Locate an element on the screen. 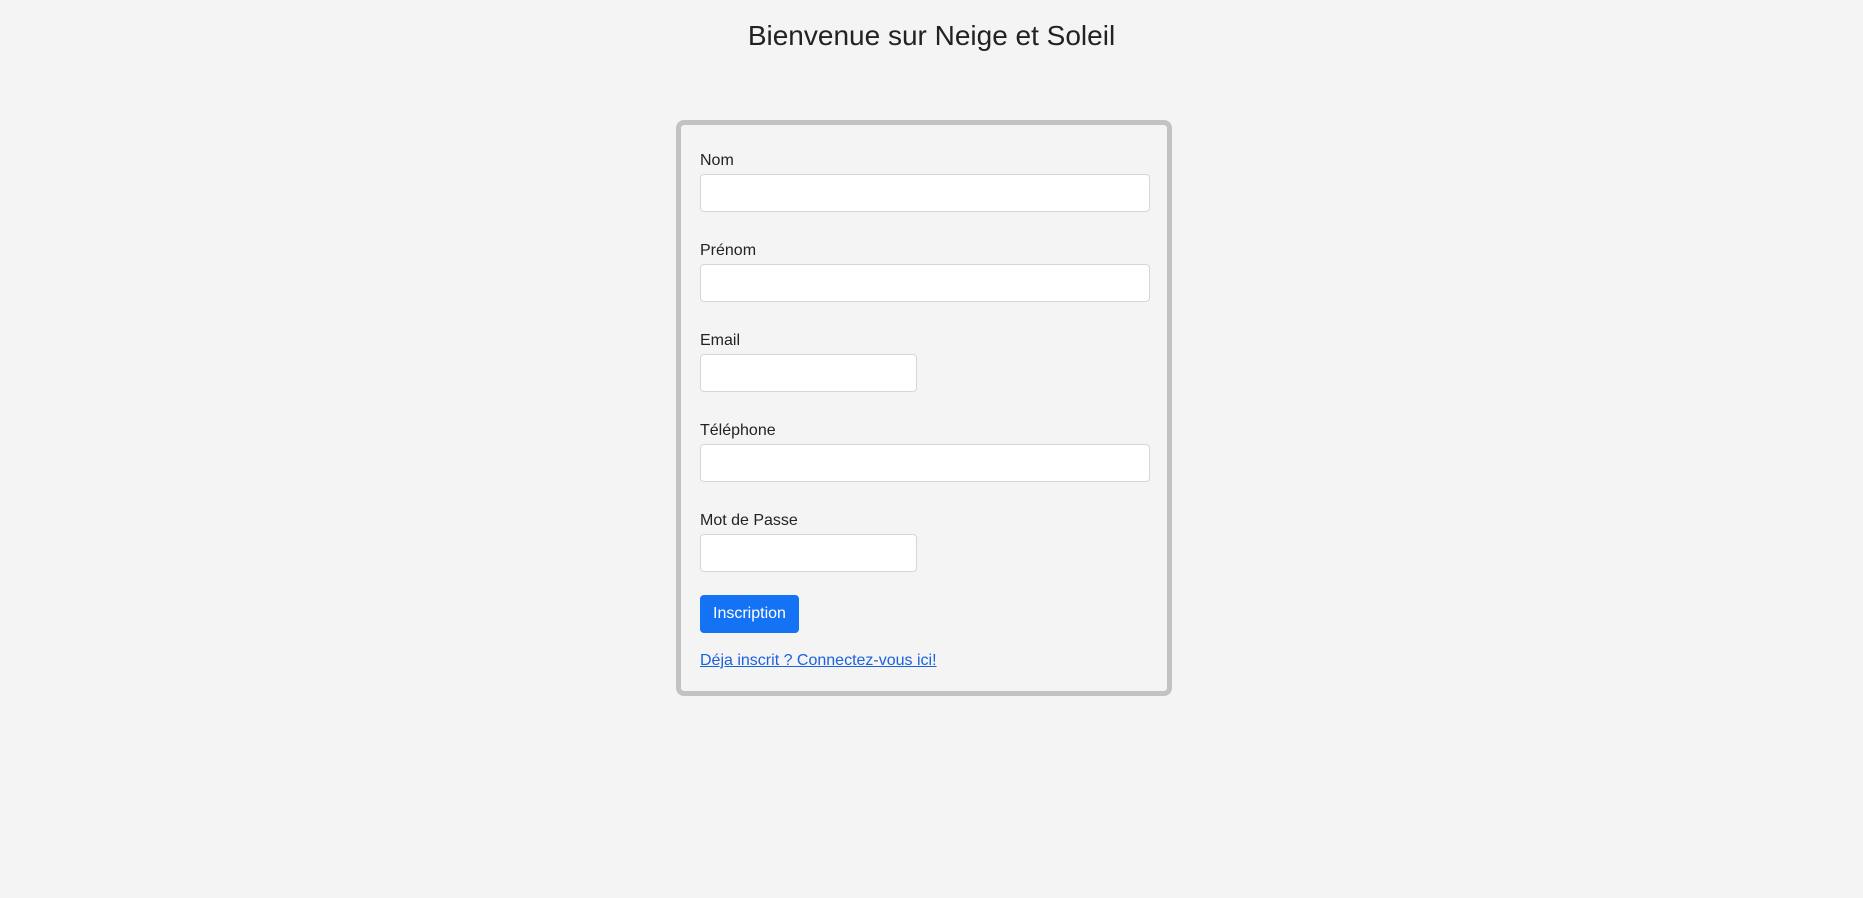 This screenshot has height=898, width=1863. login-link: Déja inscrit ? Connectez-vous ici! is located at coordinates (818, 661).